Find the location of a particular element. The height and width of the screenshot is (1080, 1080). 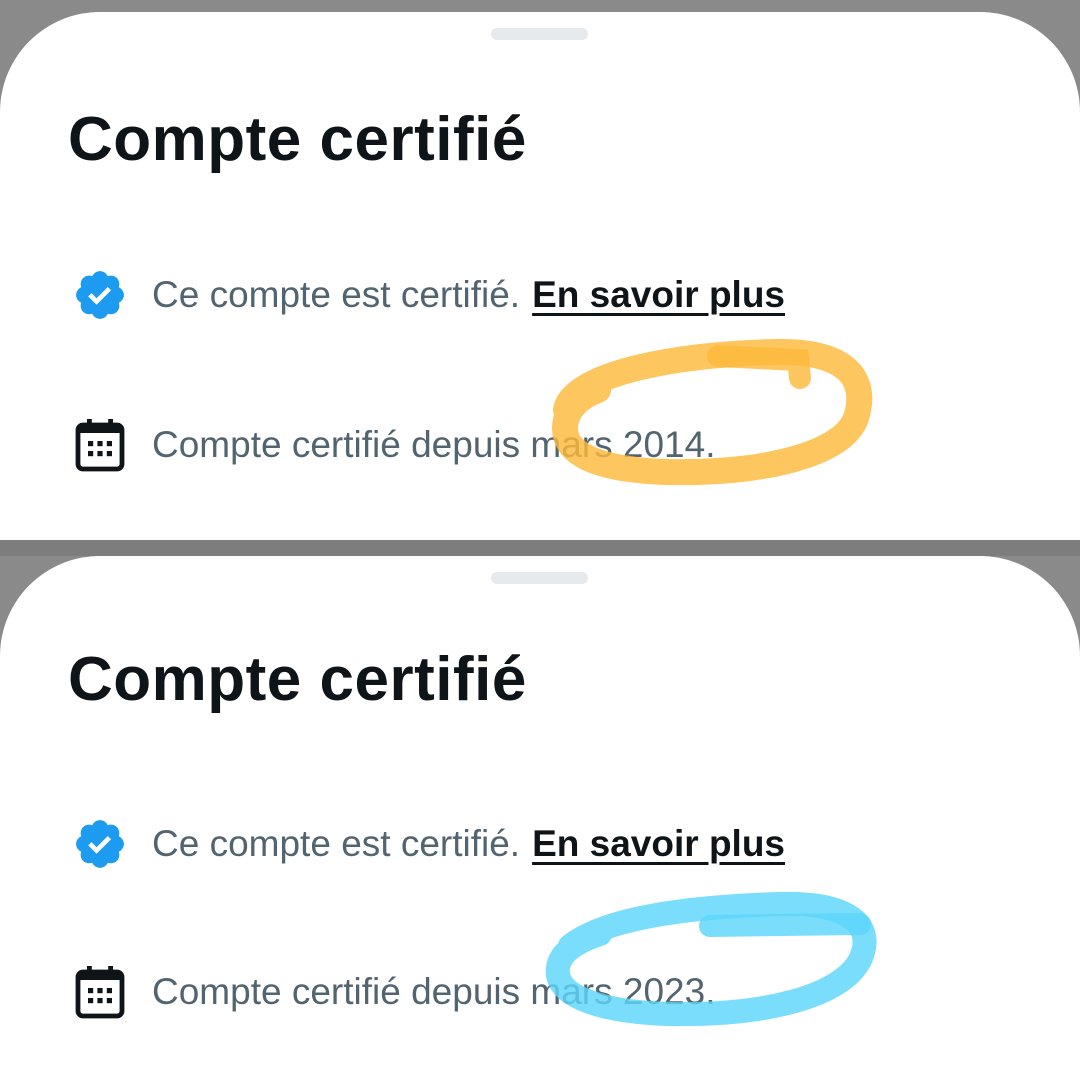

verified-since-row: Compte certifié depuis mars 2014. is located at coordinates (393, 445).